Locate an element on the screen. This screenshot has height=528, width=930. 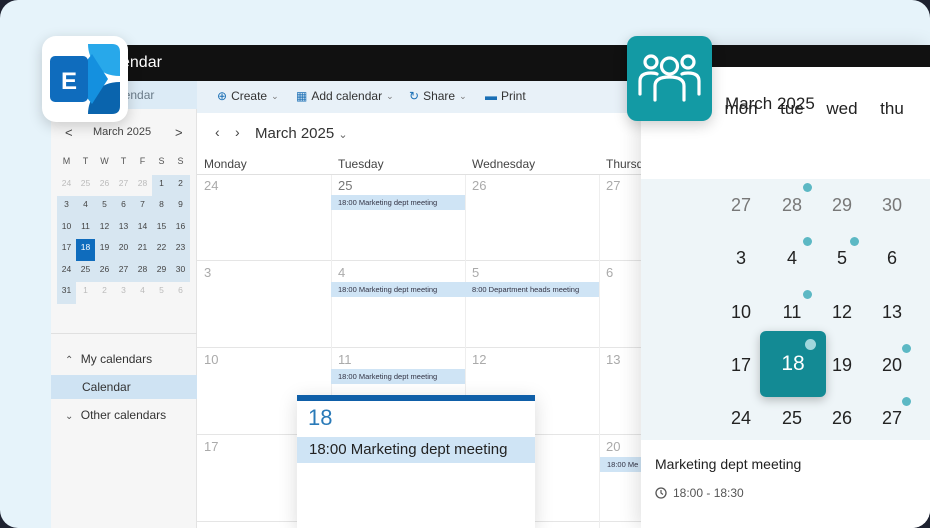
mobile-day-cell: 11 is located at coordinates (792, 312).